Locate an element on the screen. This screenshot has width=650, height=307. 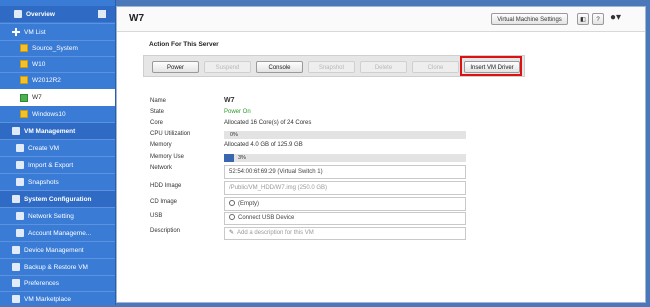
highlight-box is located at coordinates (491, 66).